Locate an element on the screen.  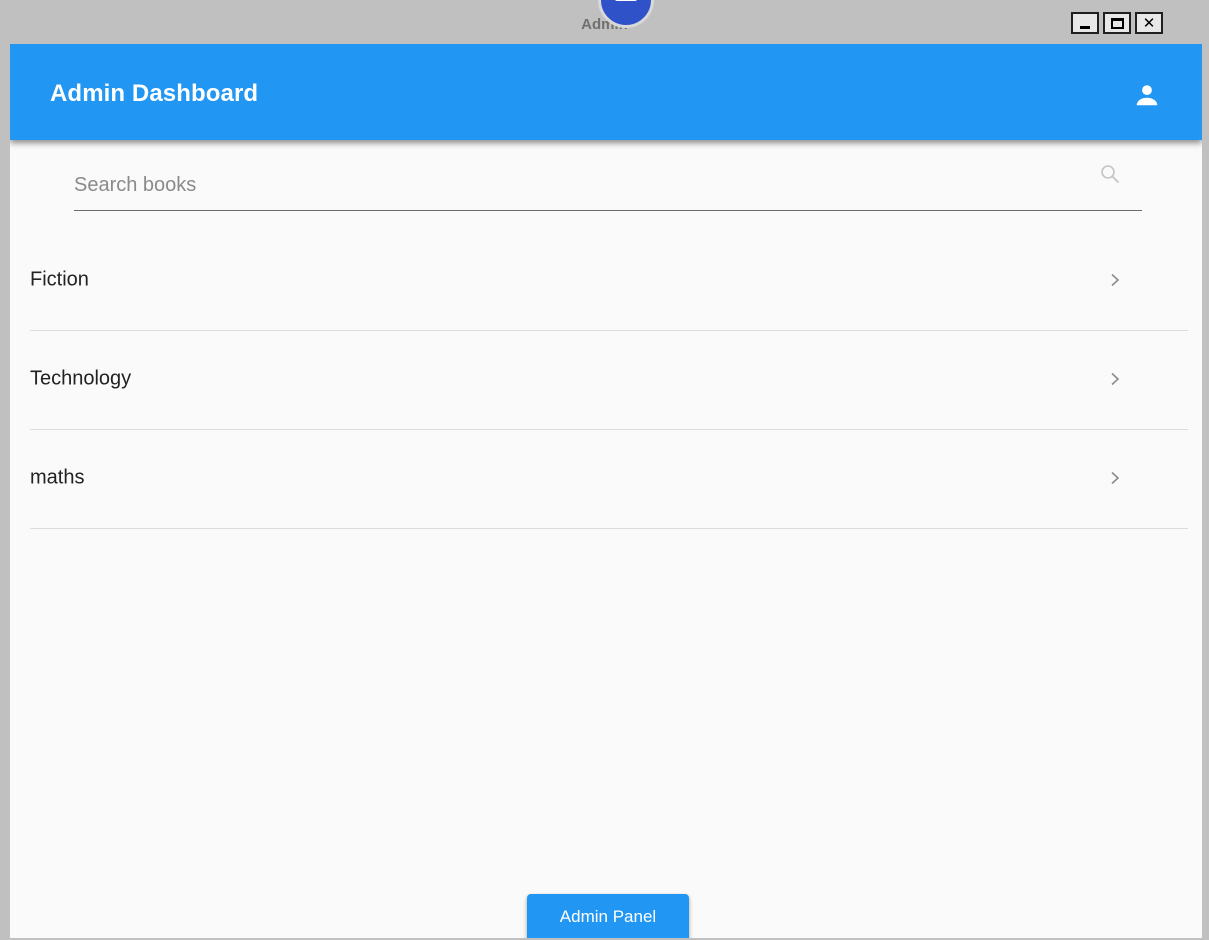
account-icon is located at coordinates (1147, 95).